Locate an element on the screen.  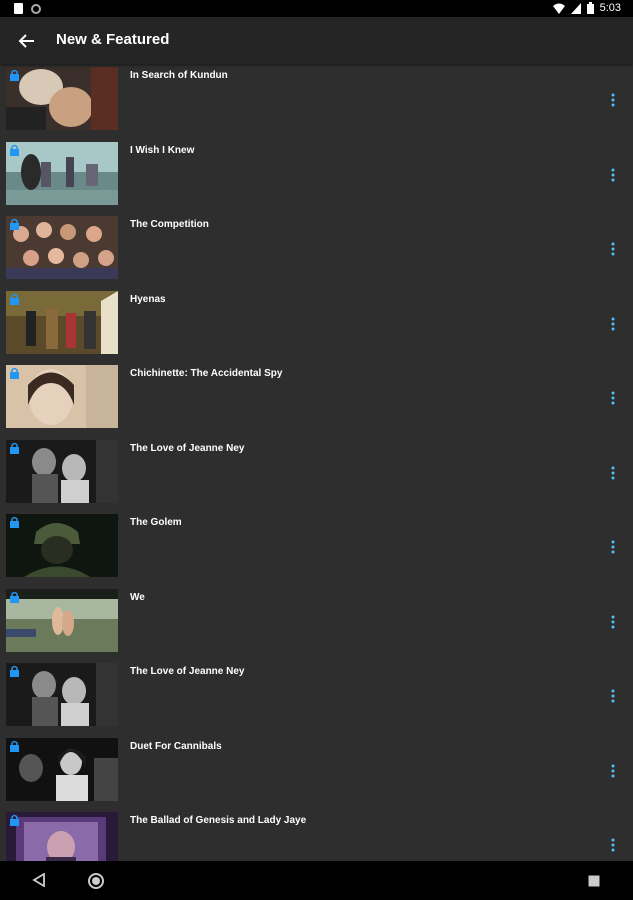
app-bar: New & Featured is located at coordinates (316, 40).